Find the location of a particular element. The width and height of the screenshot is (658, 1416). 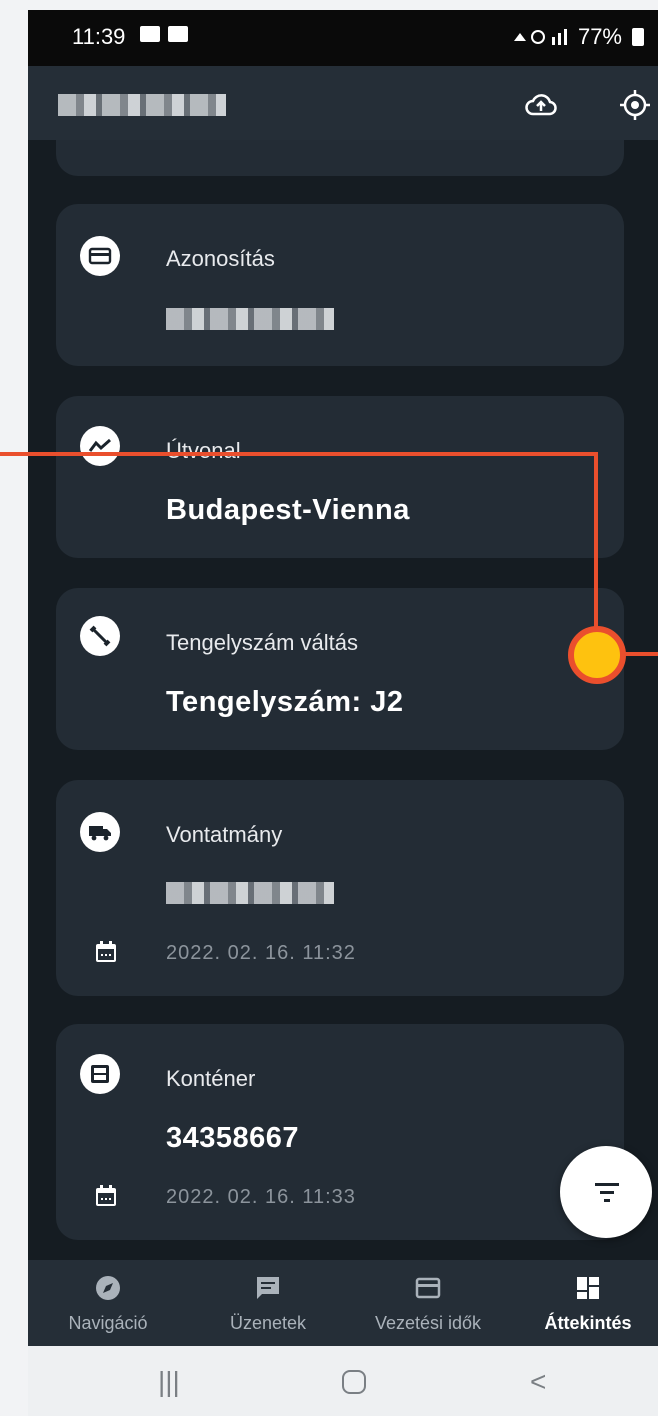

home-icon is located at coordinates (354, 1382).